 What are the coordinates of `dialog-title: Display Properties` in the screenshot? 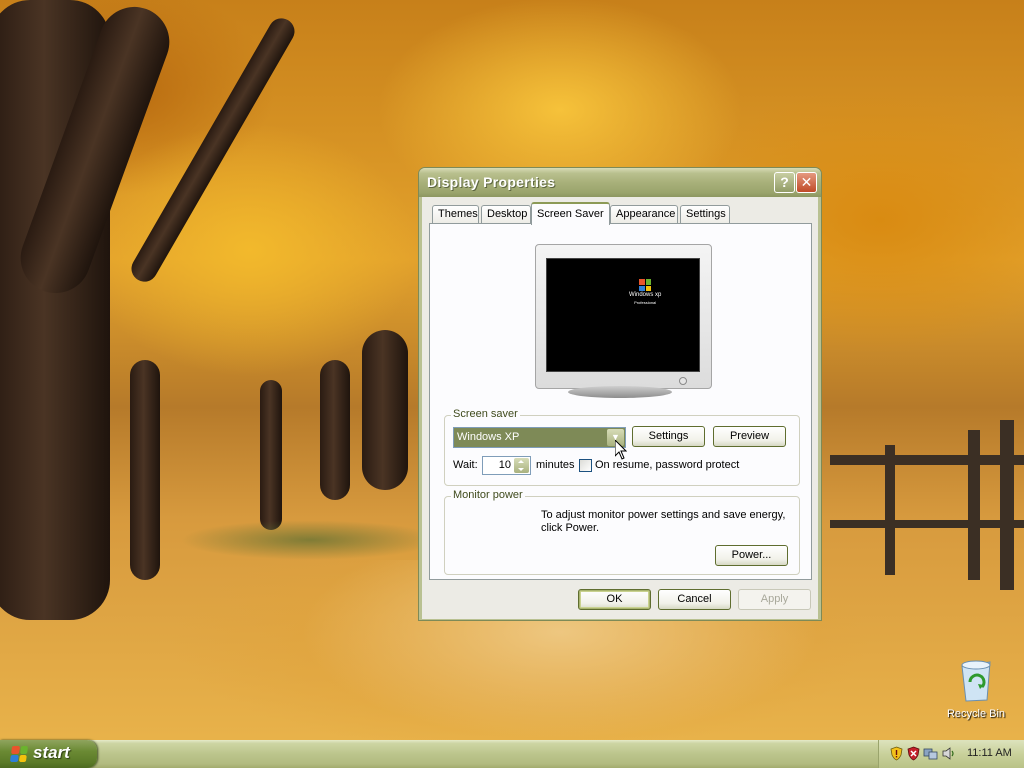 It's located at (491, 182).